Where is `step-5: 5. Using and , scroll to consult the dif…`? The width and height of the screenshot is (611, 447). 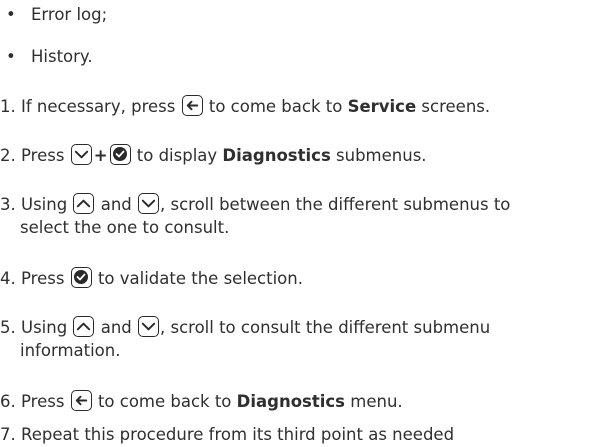 step-5: 5. Using and , scroll to consult the dif… is located at coordinates (245, 327).